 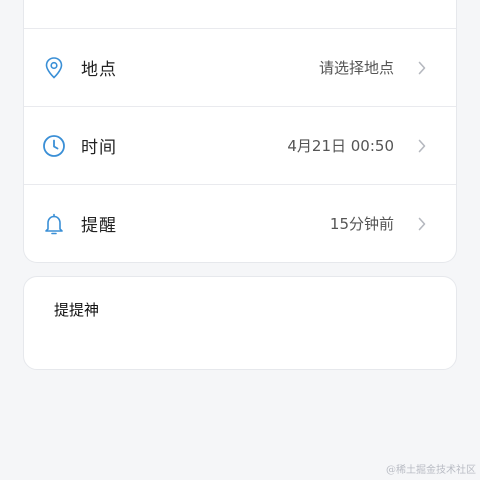 I want to click on note-text: 提提神, so click(x=76, y=309).